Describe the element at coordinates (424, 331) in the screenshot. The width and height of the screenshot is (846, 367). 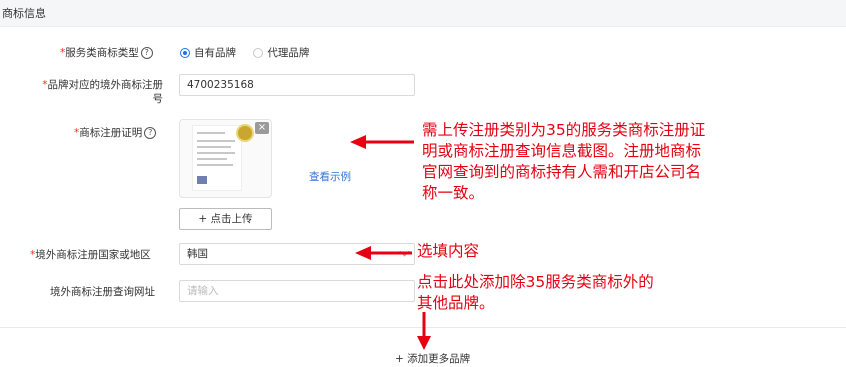
I see `arrow-down-icon` at that location.